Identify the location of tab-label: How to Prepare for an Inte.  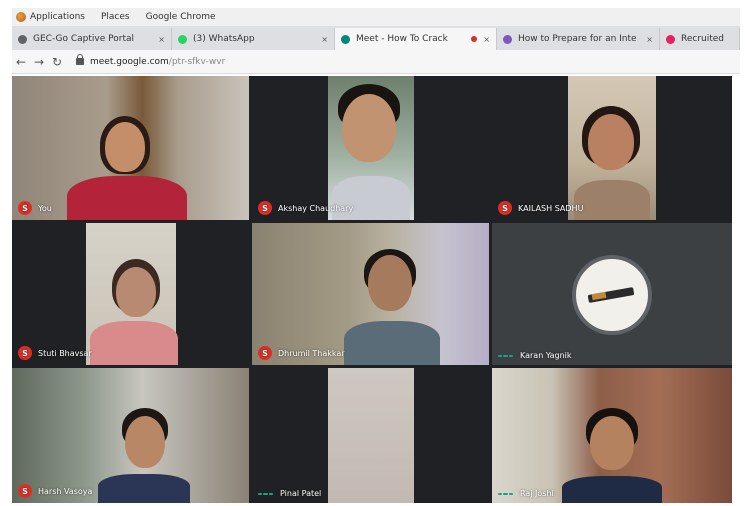
(577, 39).